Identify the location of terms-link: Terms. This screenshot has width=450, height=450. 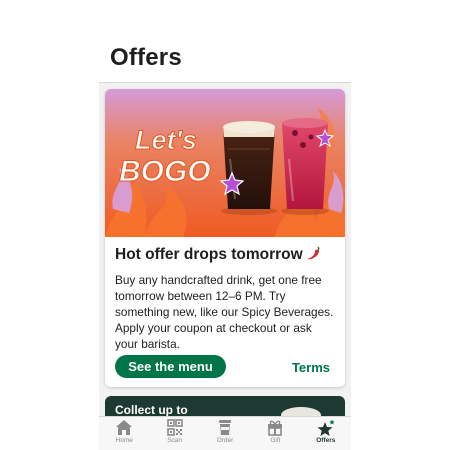
(311, 367).